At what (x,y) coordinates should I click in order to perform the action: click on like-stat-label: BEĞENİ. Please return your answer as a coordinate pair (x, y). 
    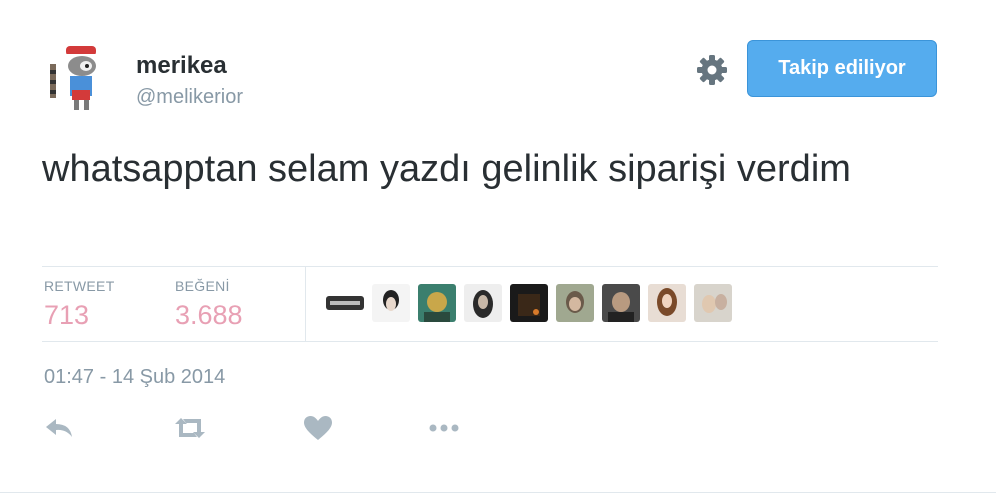
    Looking at the image, I should click on (202, 286).